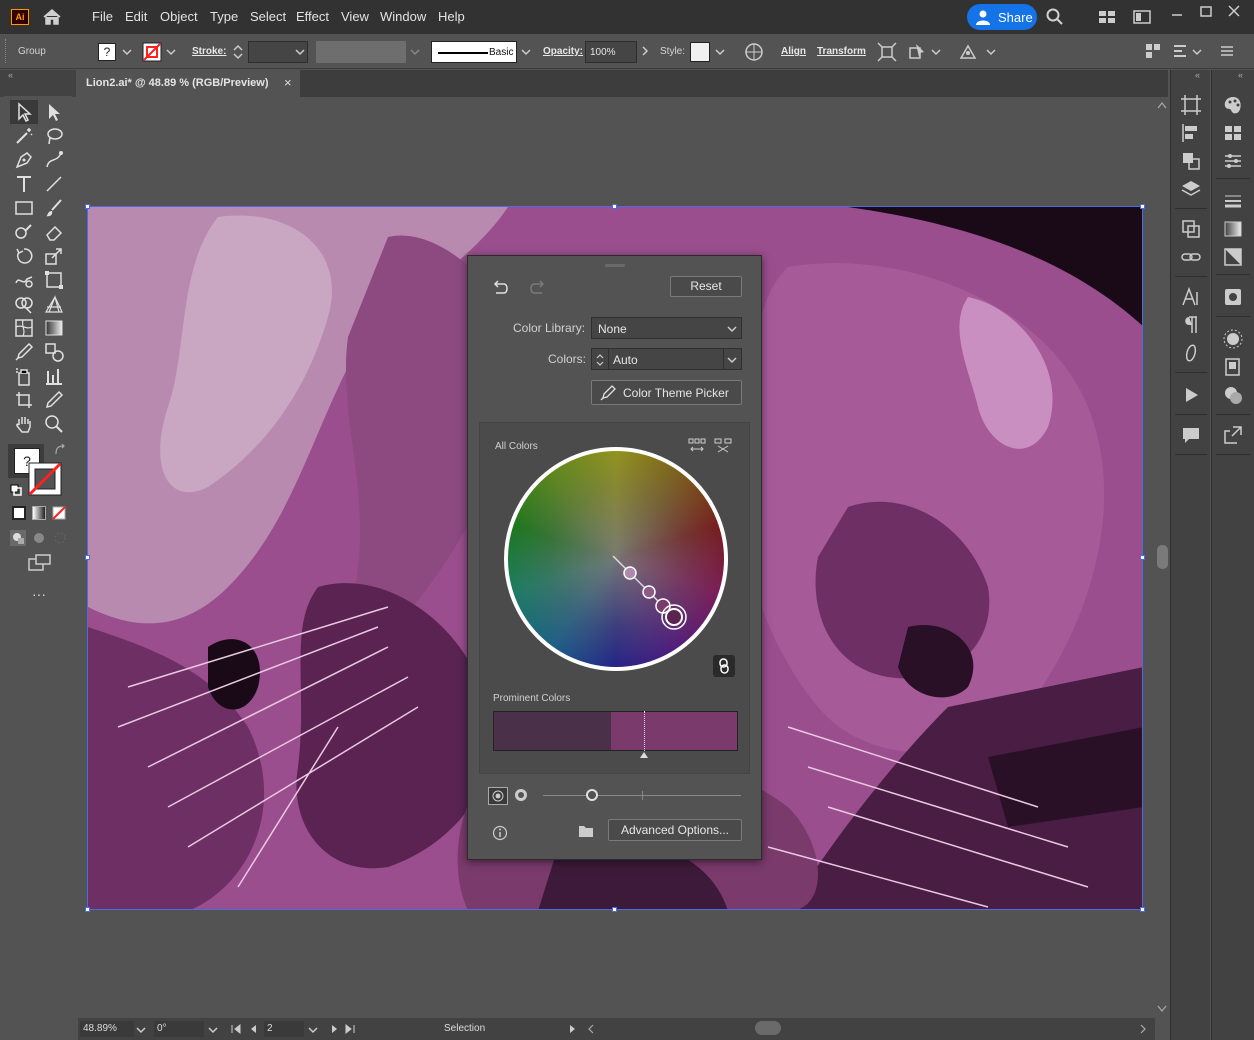 The height and width of the screenshot is (1040, 1254). Describe the element at coordinates (1233, 229) in the screenshot. I see `gradient-panel-icon` at that location.